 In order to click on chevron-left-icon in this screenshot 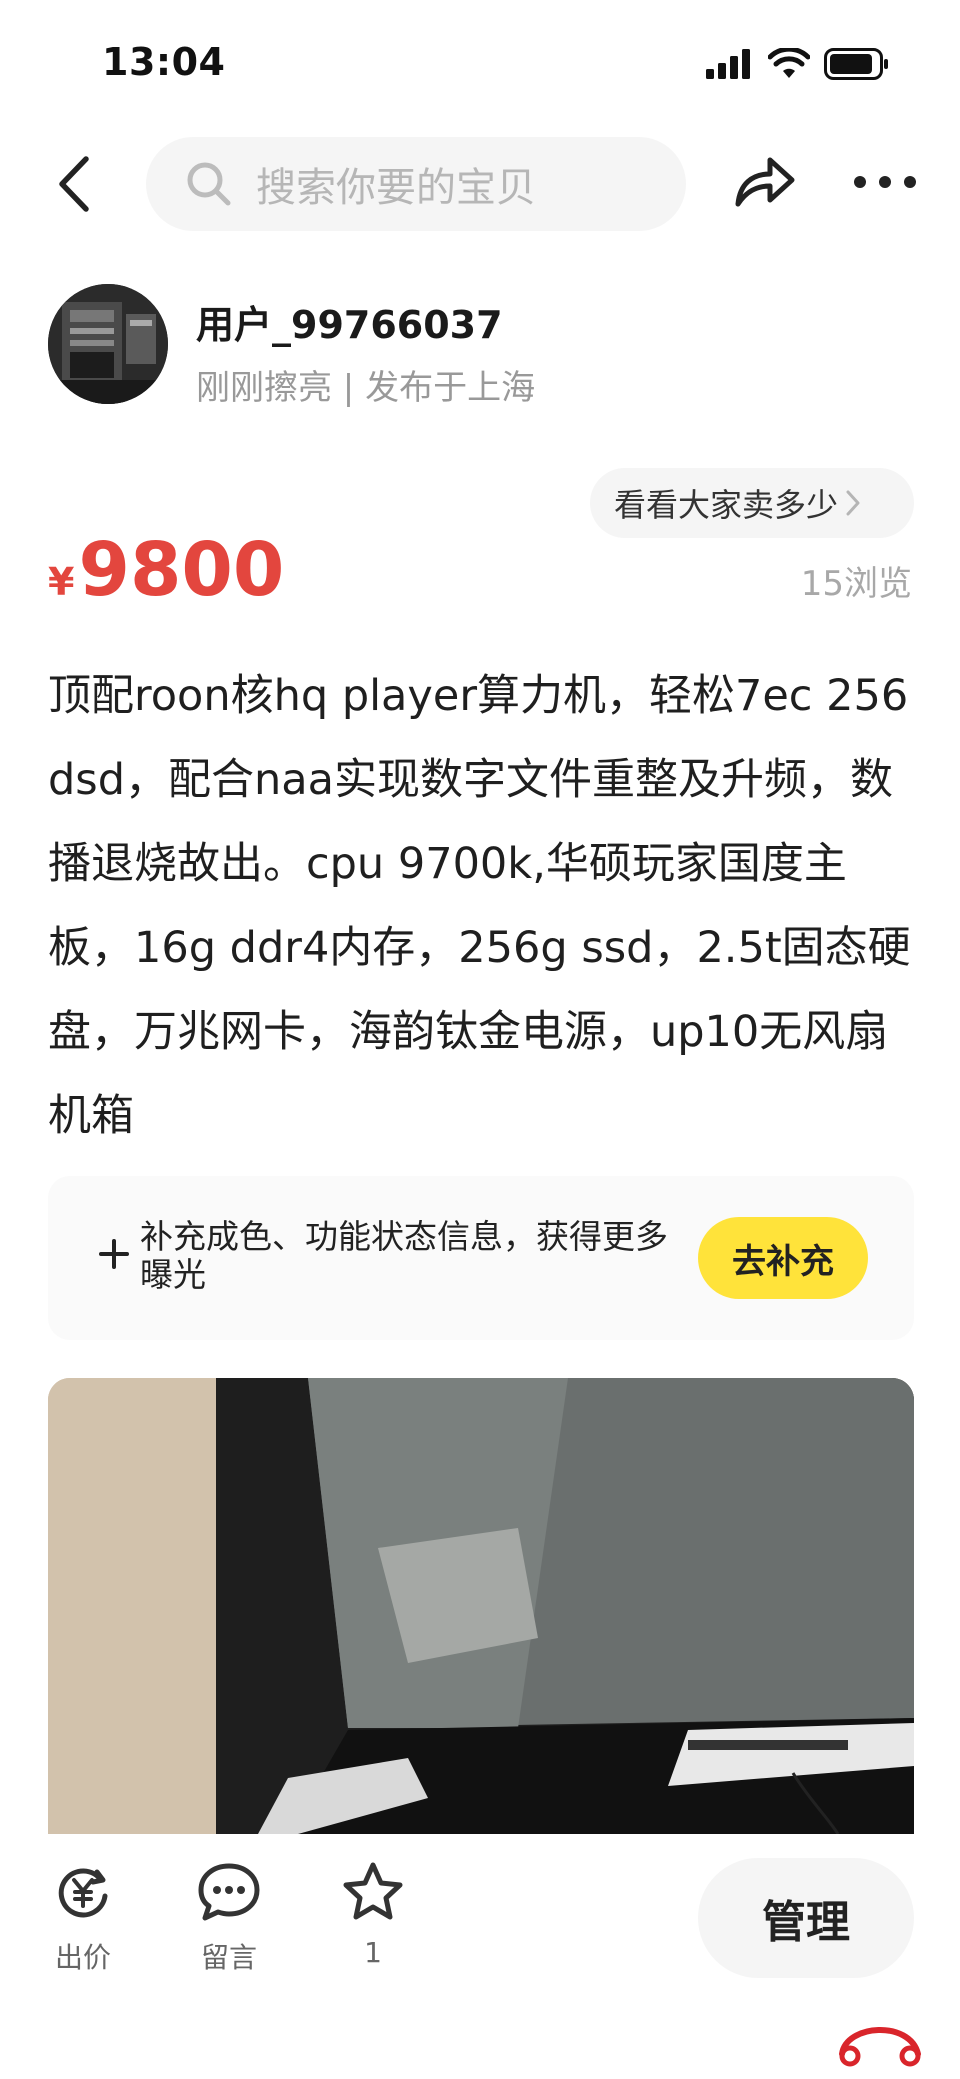, I will do `click(74, 186)`.